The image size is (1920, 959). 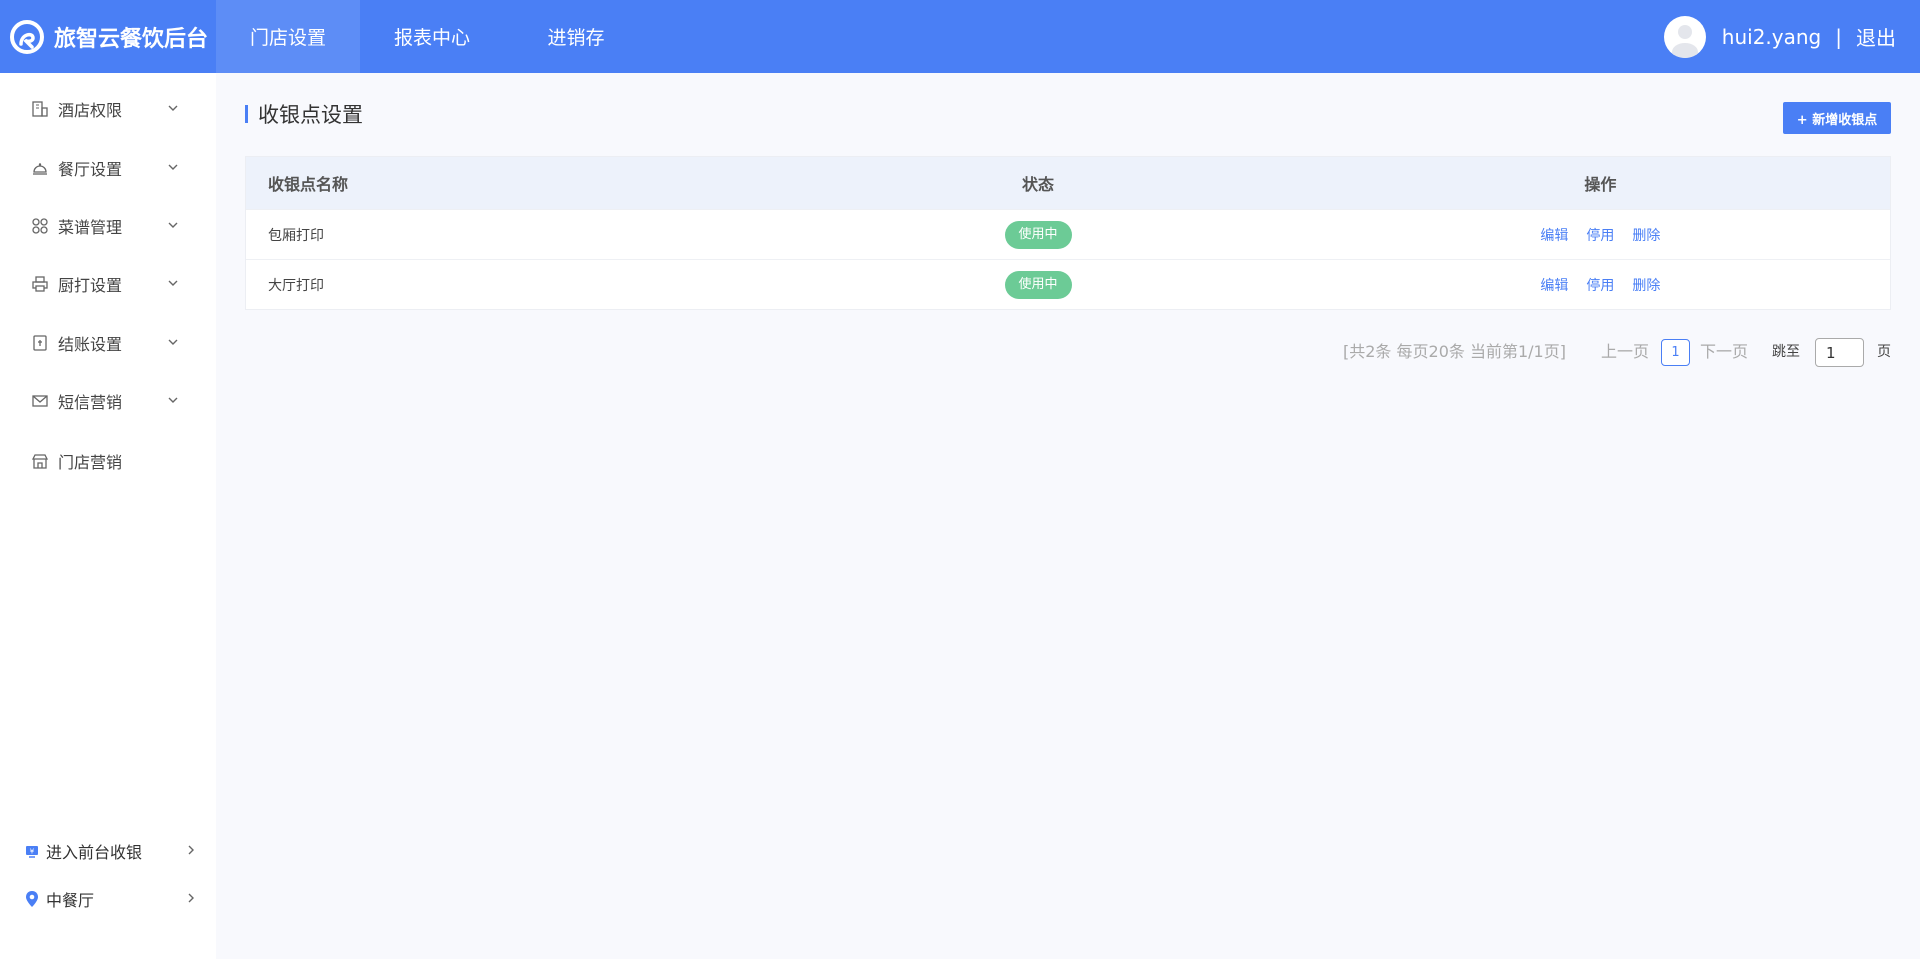 I want to click on column-header-status: 状态, so click(x=1038, y=184).